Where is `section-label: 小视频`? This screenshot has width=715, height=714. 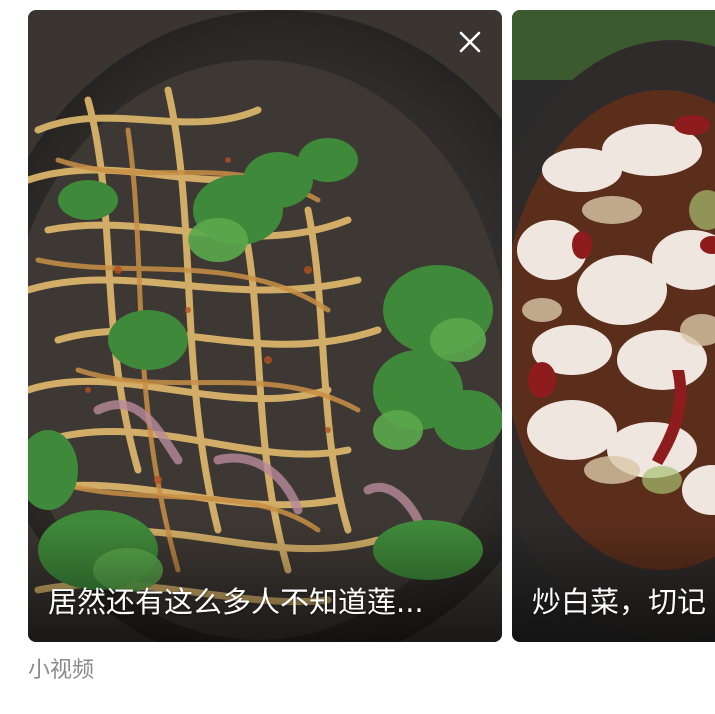 section-label: 小视频 is located at coordinates (61, 670).